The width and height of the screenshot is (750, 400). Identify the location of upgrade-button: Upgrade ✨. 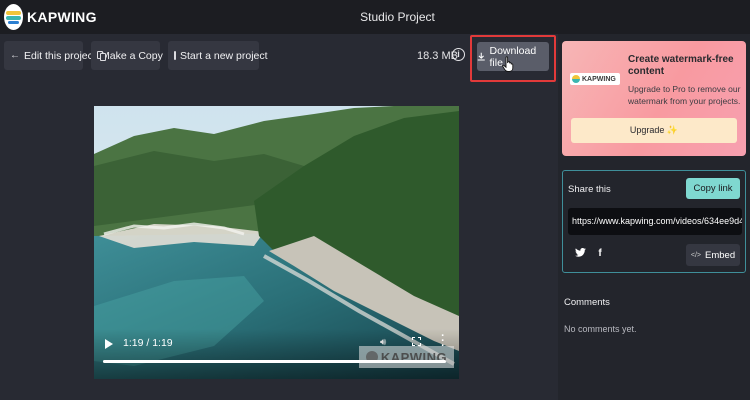
(654, 130).